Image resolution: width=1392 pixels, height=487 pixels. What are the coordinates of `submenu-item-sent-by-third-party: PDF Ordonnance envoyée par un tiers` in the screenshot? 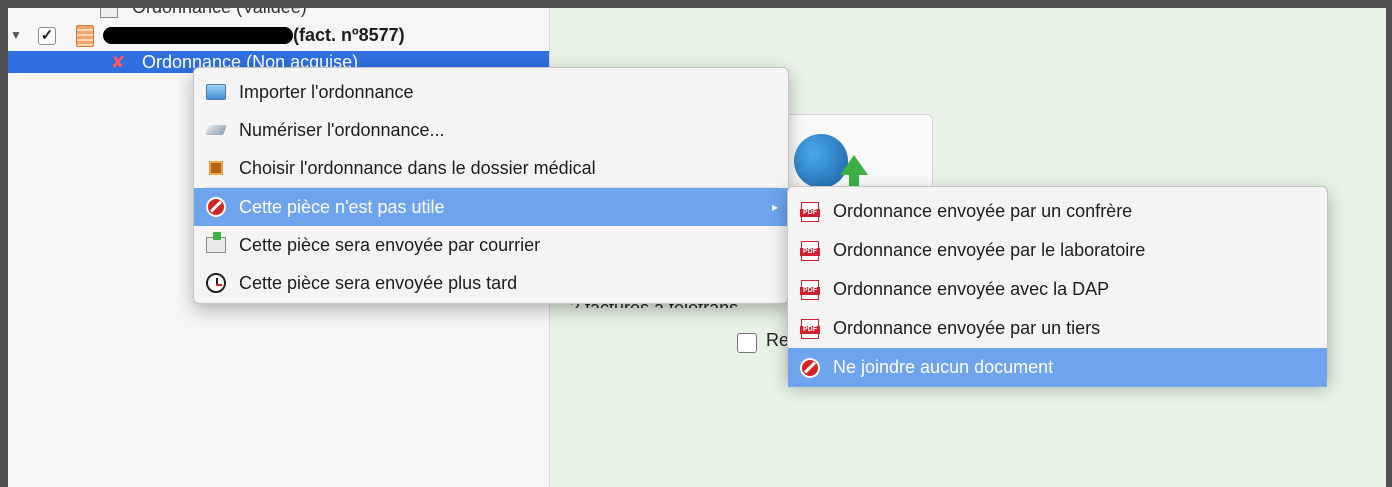 It's located at (1057, 328).